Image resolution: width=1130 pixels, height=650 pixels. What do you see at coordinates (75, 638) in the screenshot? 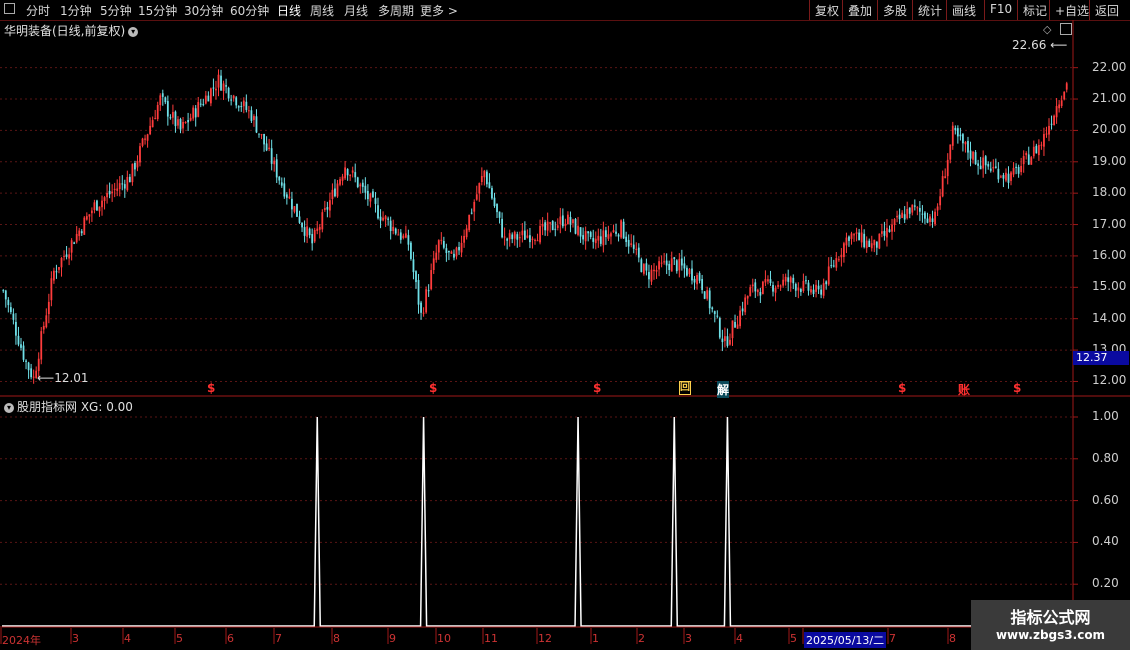
I see `date-tick-label: 3` at bounding box center [75, 638].